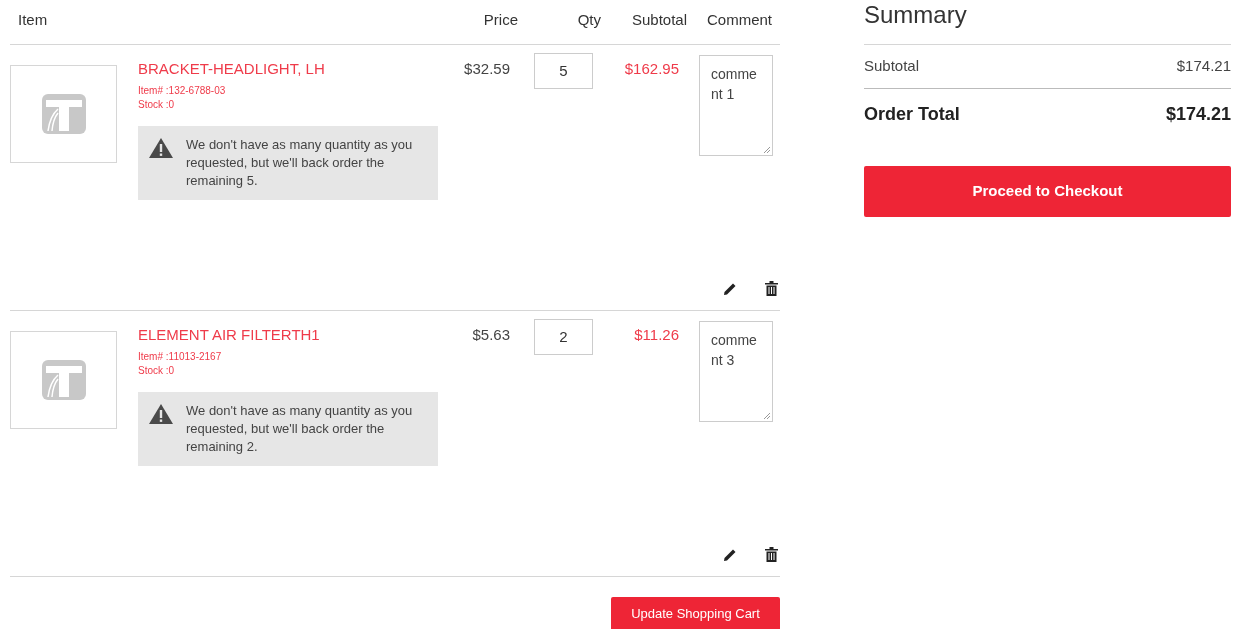 The height and width of the screenshot is (629, 1239). What do you see at coordinates (288, 335) in the screenshot?
I see `product-name-link: ELEMENT AIR FILTERTH1` at bounding box center [288, 335].